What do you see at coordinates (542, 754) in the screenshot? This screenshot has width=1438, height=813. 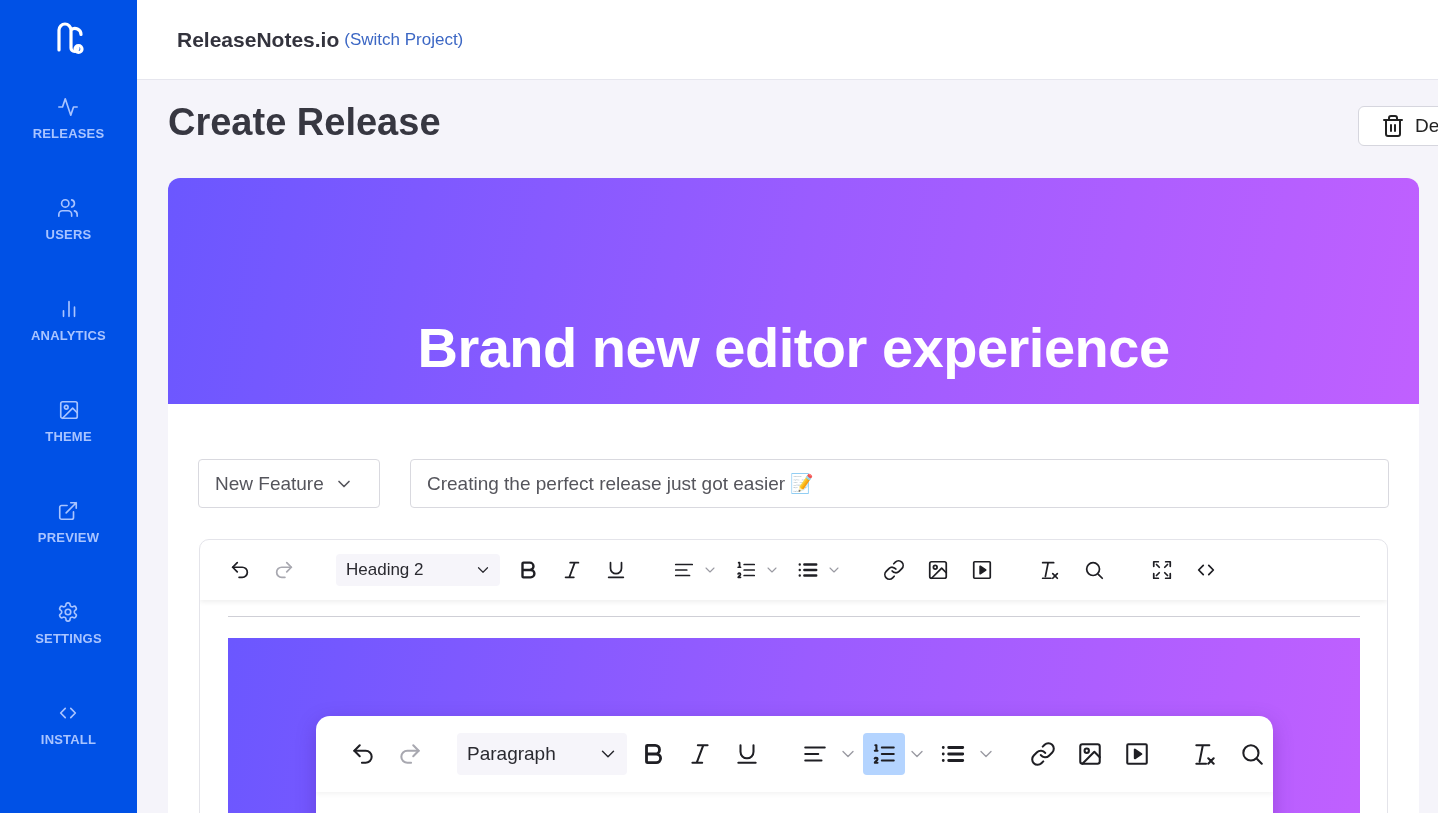 I see `block-format-dropdown: Paragraph` at bounding box center [542, 754].